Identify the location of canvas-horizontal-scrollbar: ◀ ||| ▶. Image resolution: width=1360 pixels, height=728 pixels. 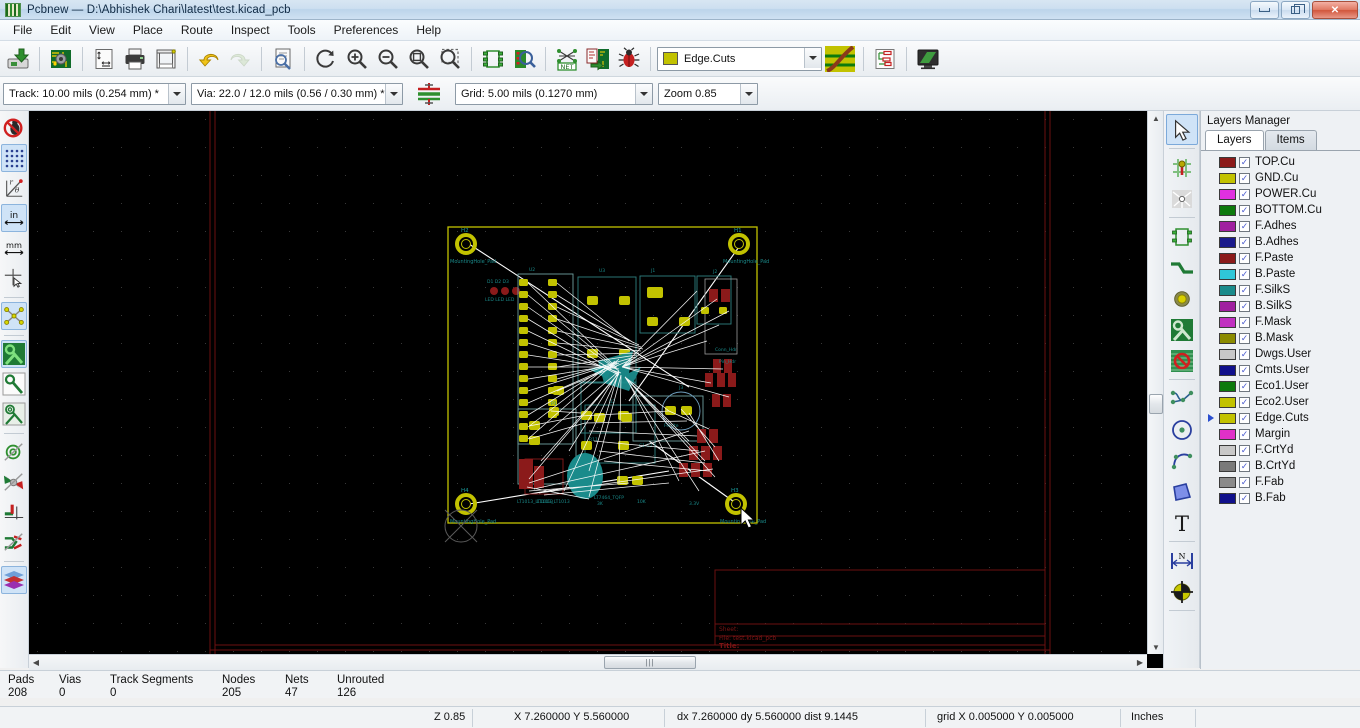
(588, 662).